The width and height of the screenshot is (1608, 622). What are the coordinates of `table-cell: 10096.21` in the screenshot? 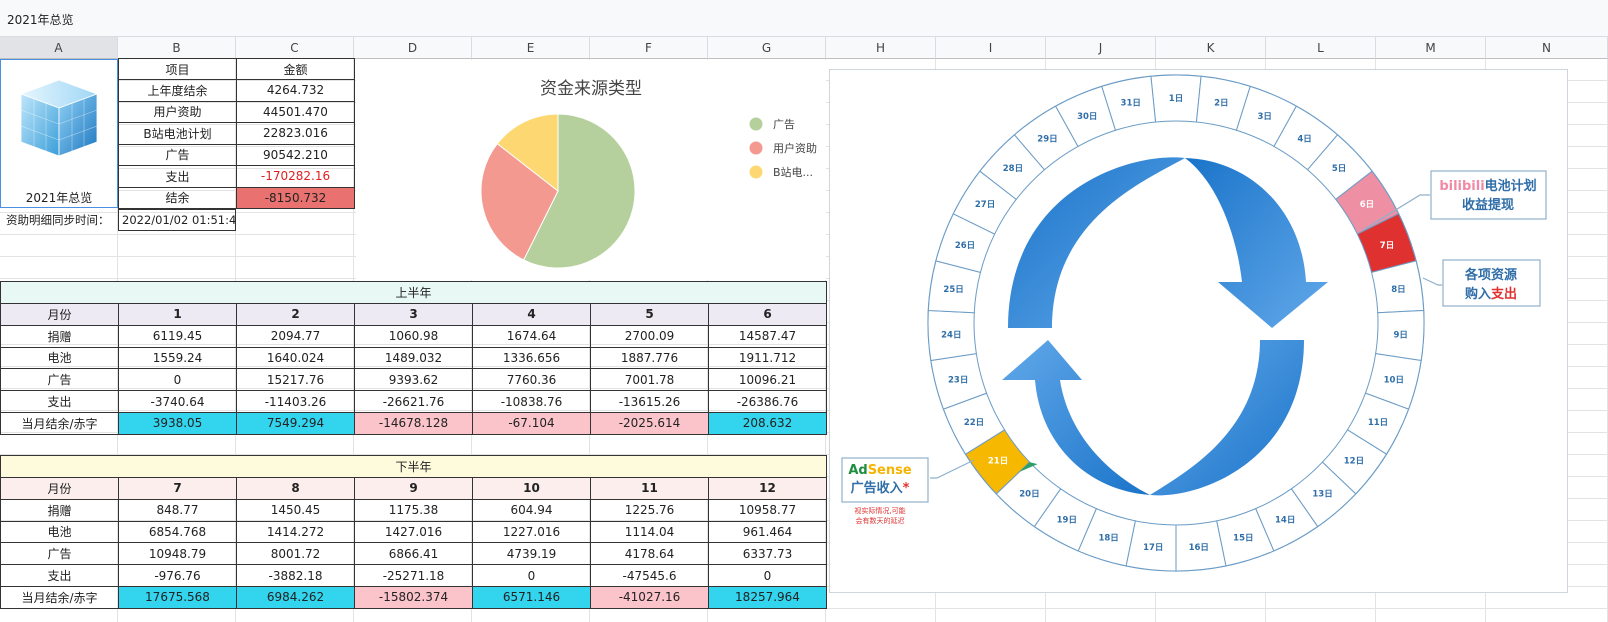 It's located at (767, 380).